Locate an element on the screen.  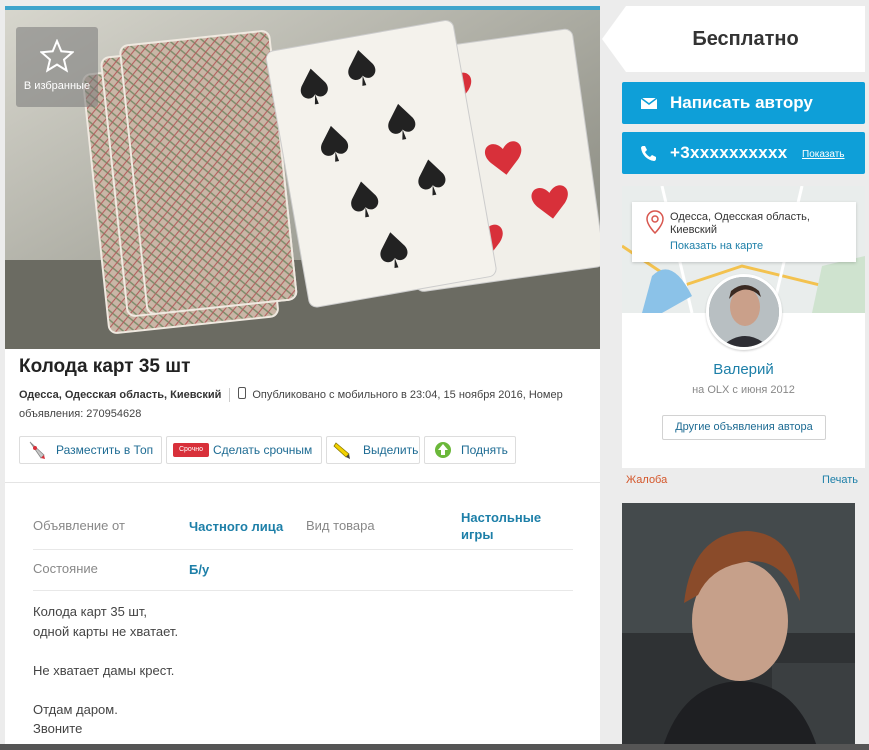
phone-icon is located at coordinates (648, 153).